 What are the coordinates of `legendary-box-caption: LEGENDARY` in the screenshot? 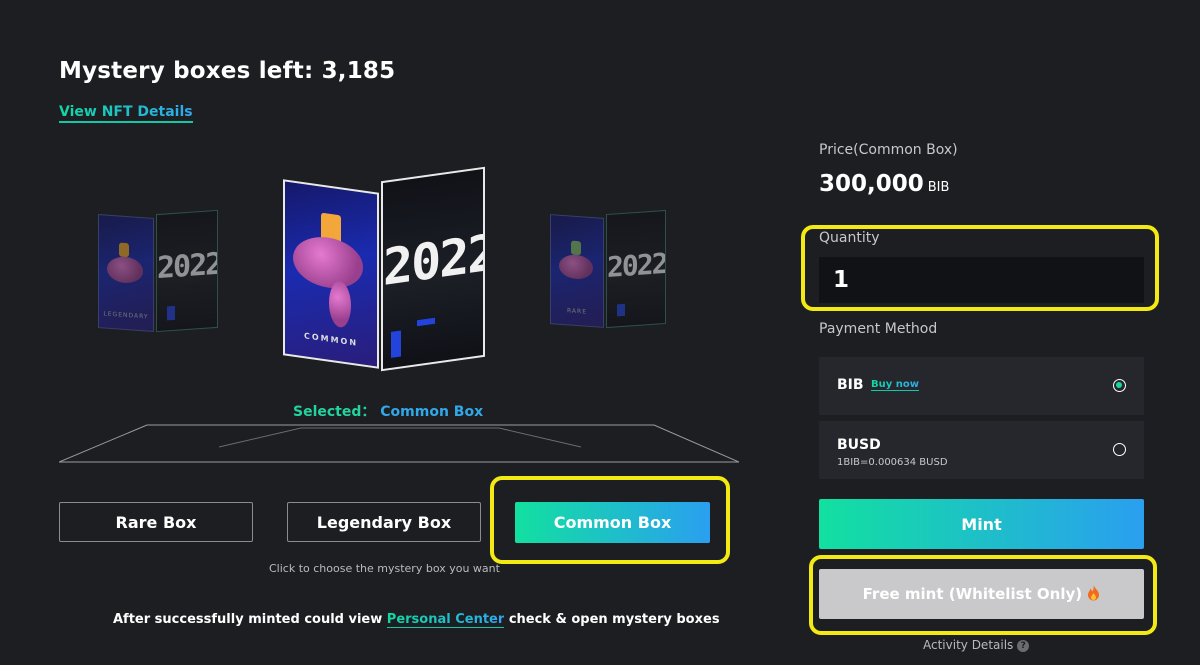 It's located at (126, 315).